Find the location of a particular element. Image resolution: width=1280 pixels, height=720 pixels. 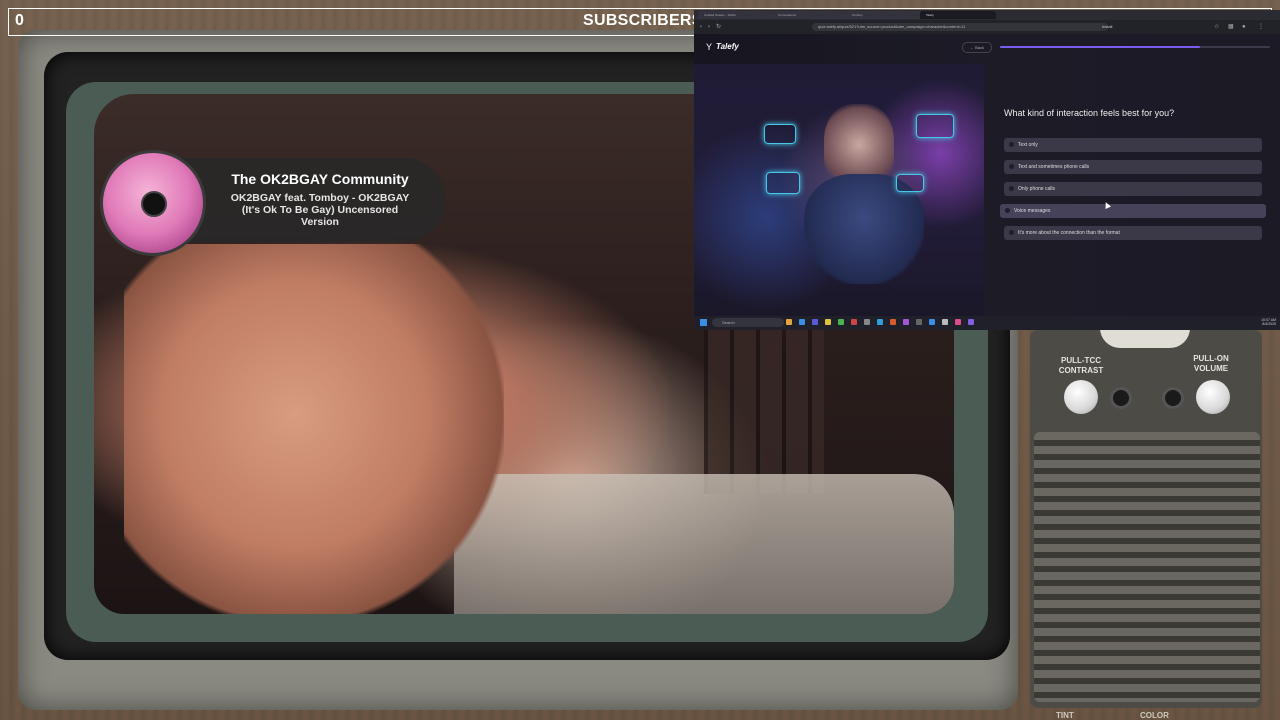

taskbar-clock: 10:07 AM 8/4/2025 is located at coordinates (1268, 322).